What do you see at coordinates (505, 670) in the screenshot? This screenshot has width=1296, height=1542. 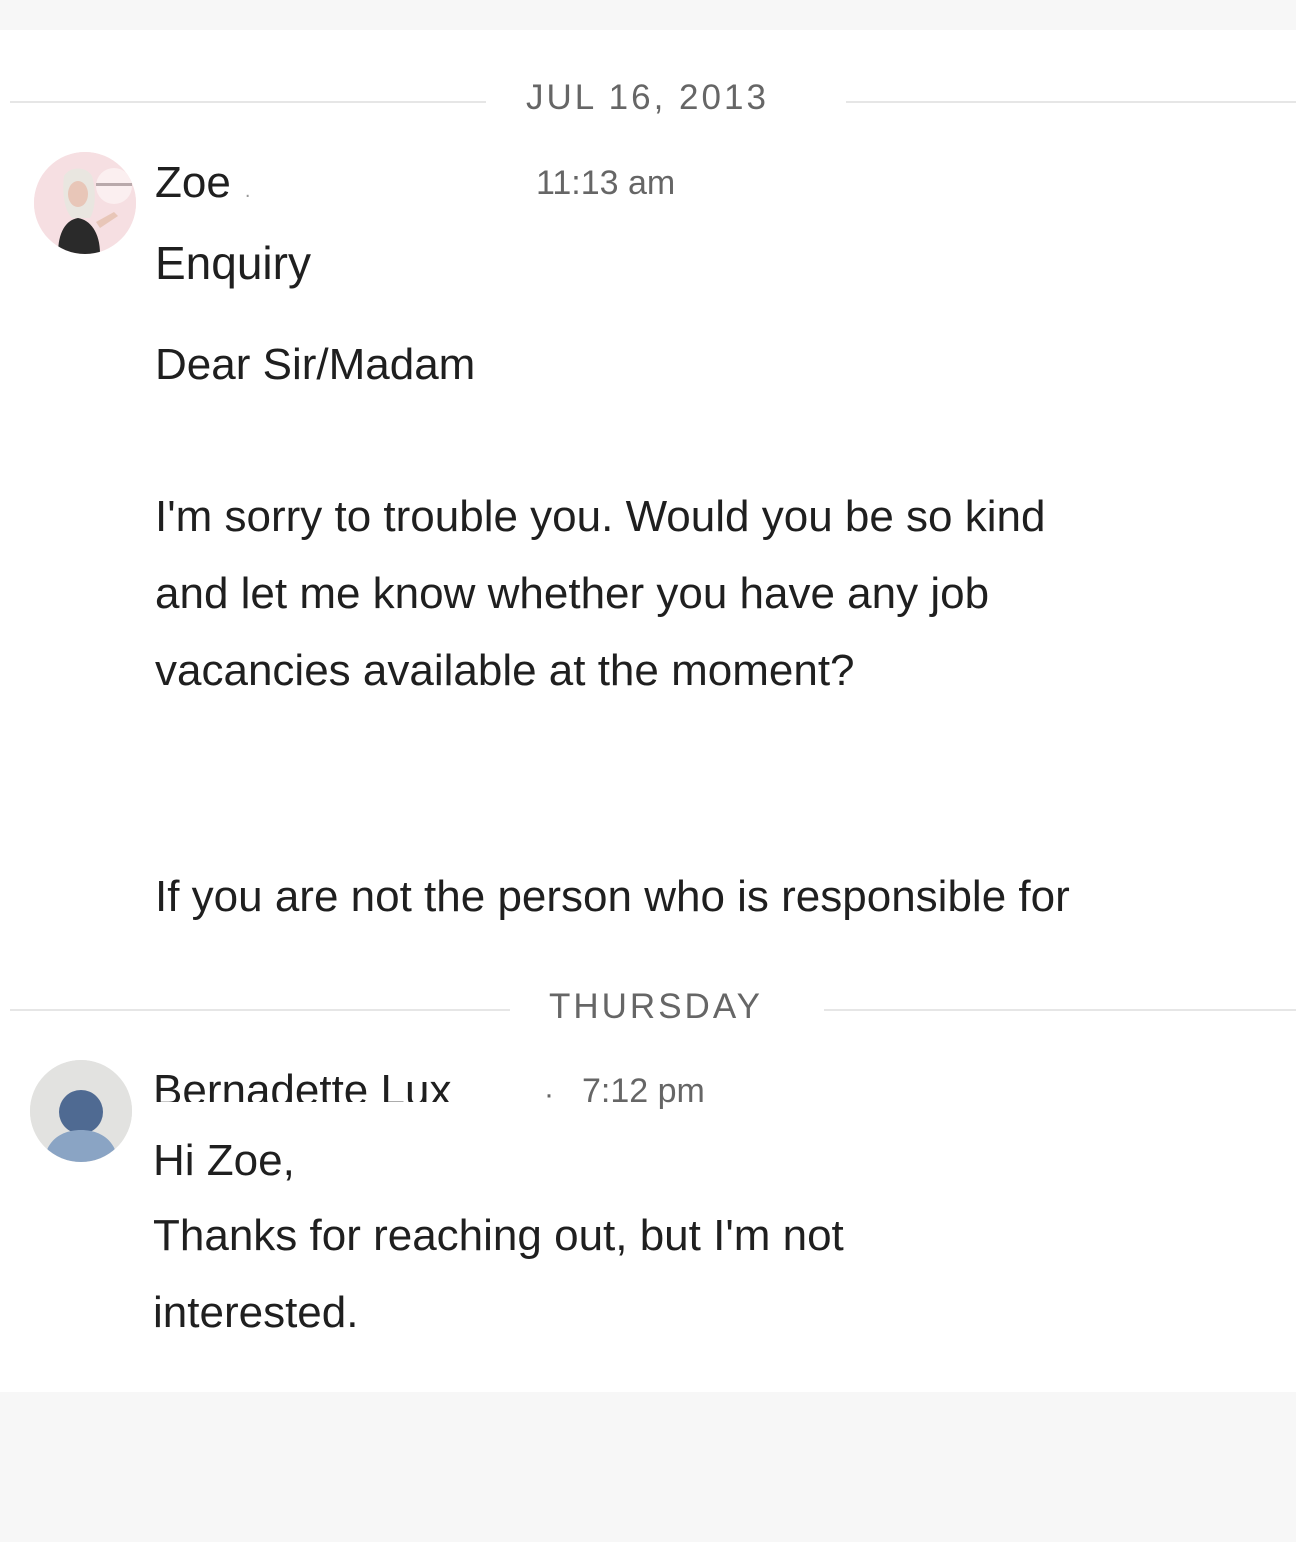 I see `body-line: vacancies available at the moment?` at bounding box center [505, 670].